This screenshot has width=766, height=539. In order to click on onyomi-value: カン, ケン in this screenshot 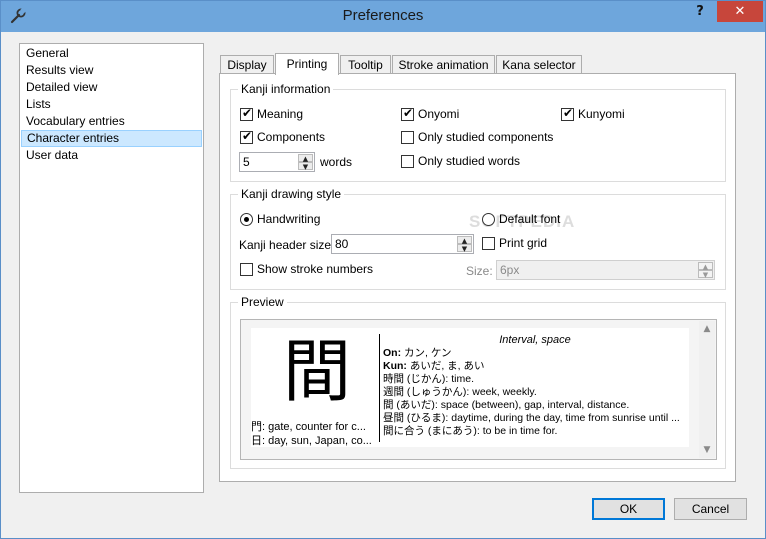, I will do `click(426, 353)`.